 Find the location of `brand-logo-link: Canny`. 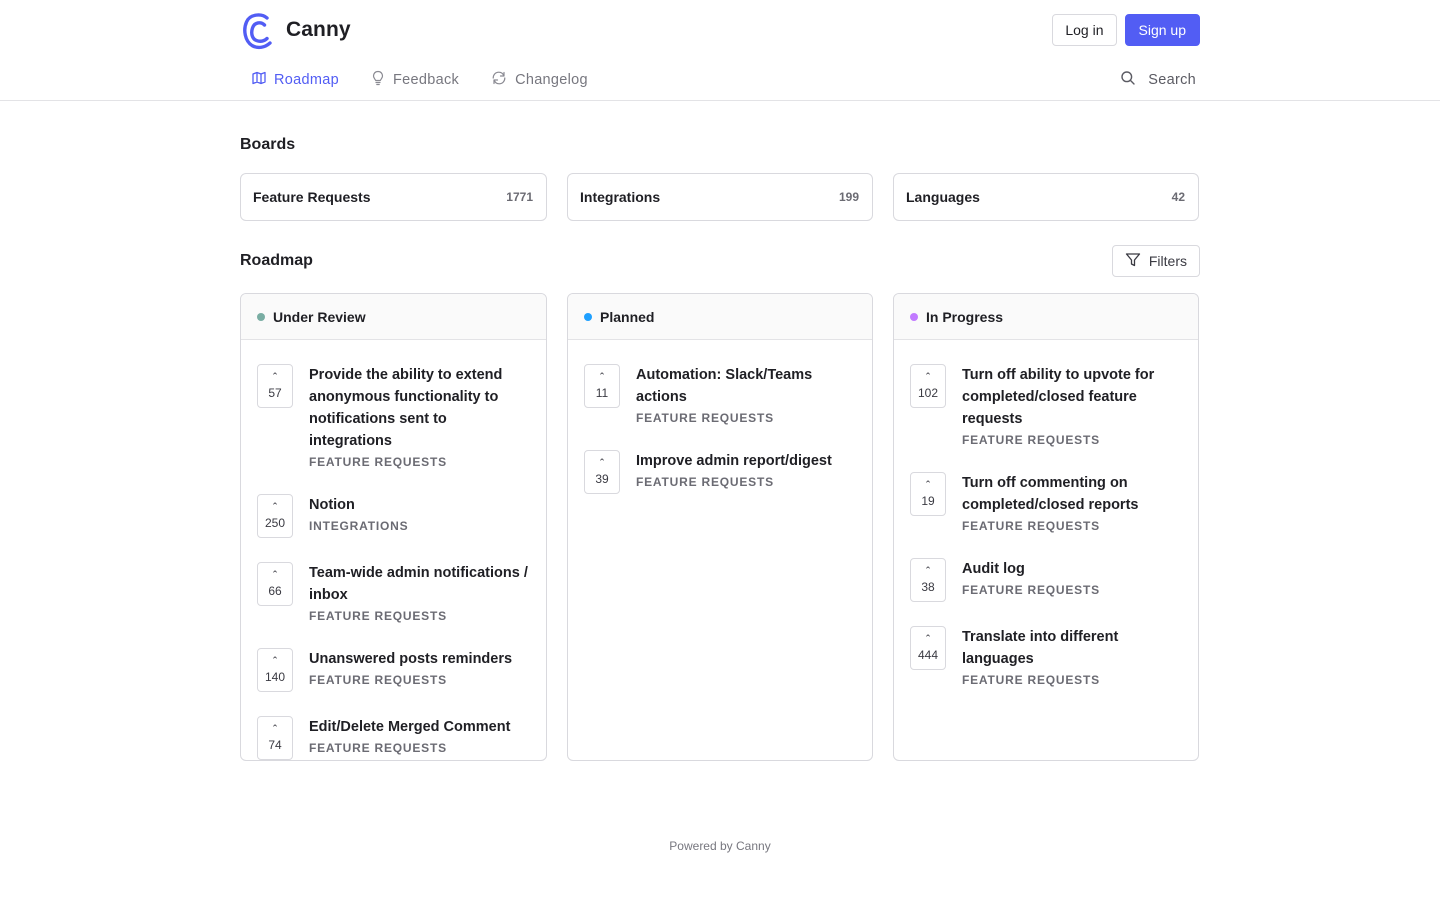

brand-logo-link: Canny is located at coordinates (295, 30).